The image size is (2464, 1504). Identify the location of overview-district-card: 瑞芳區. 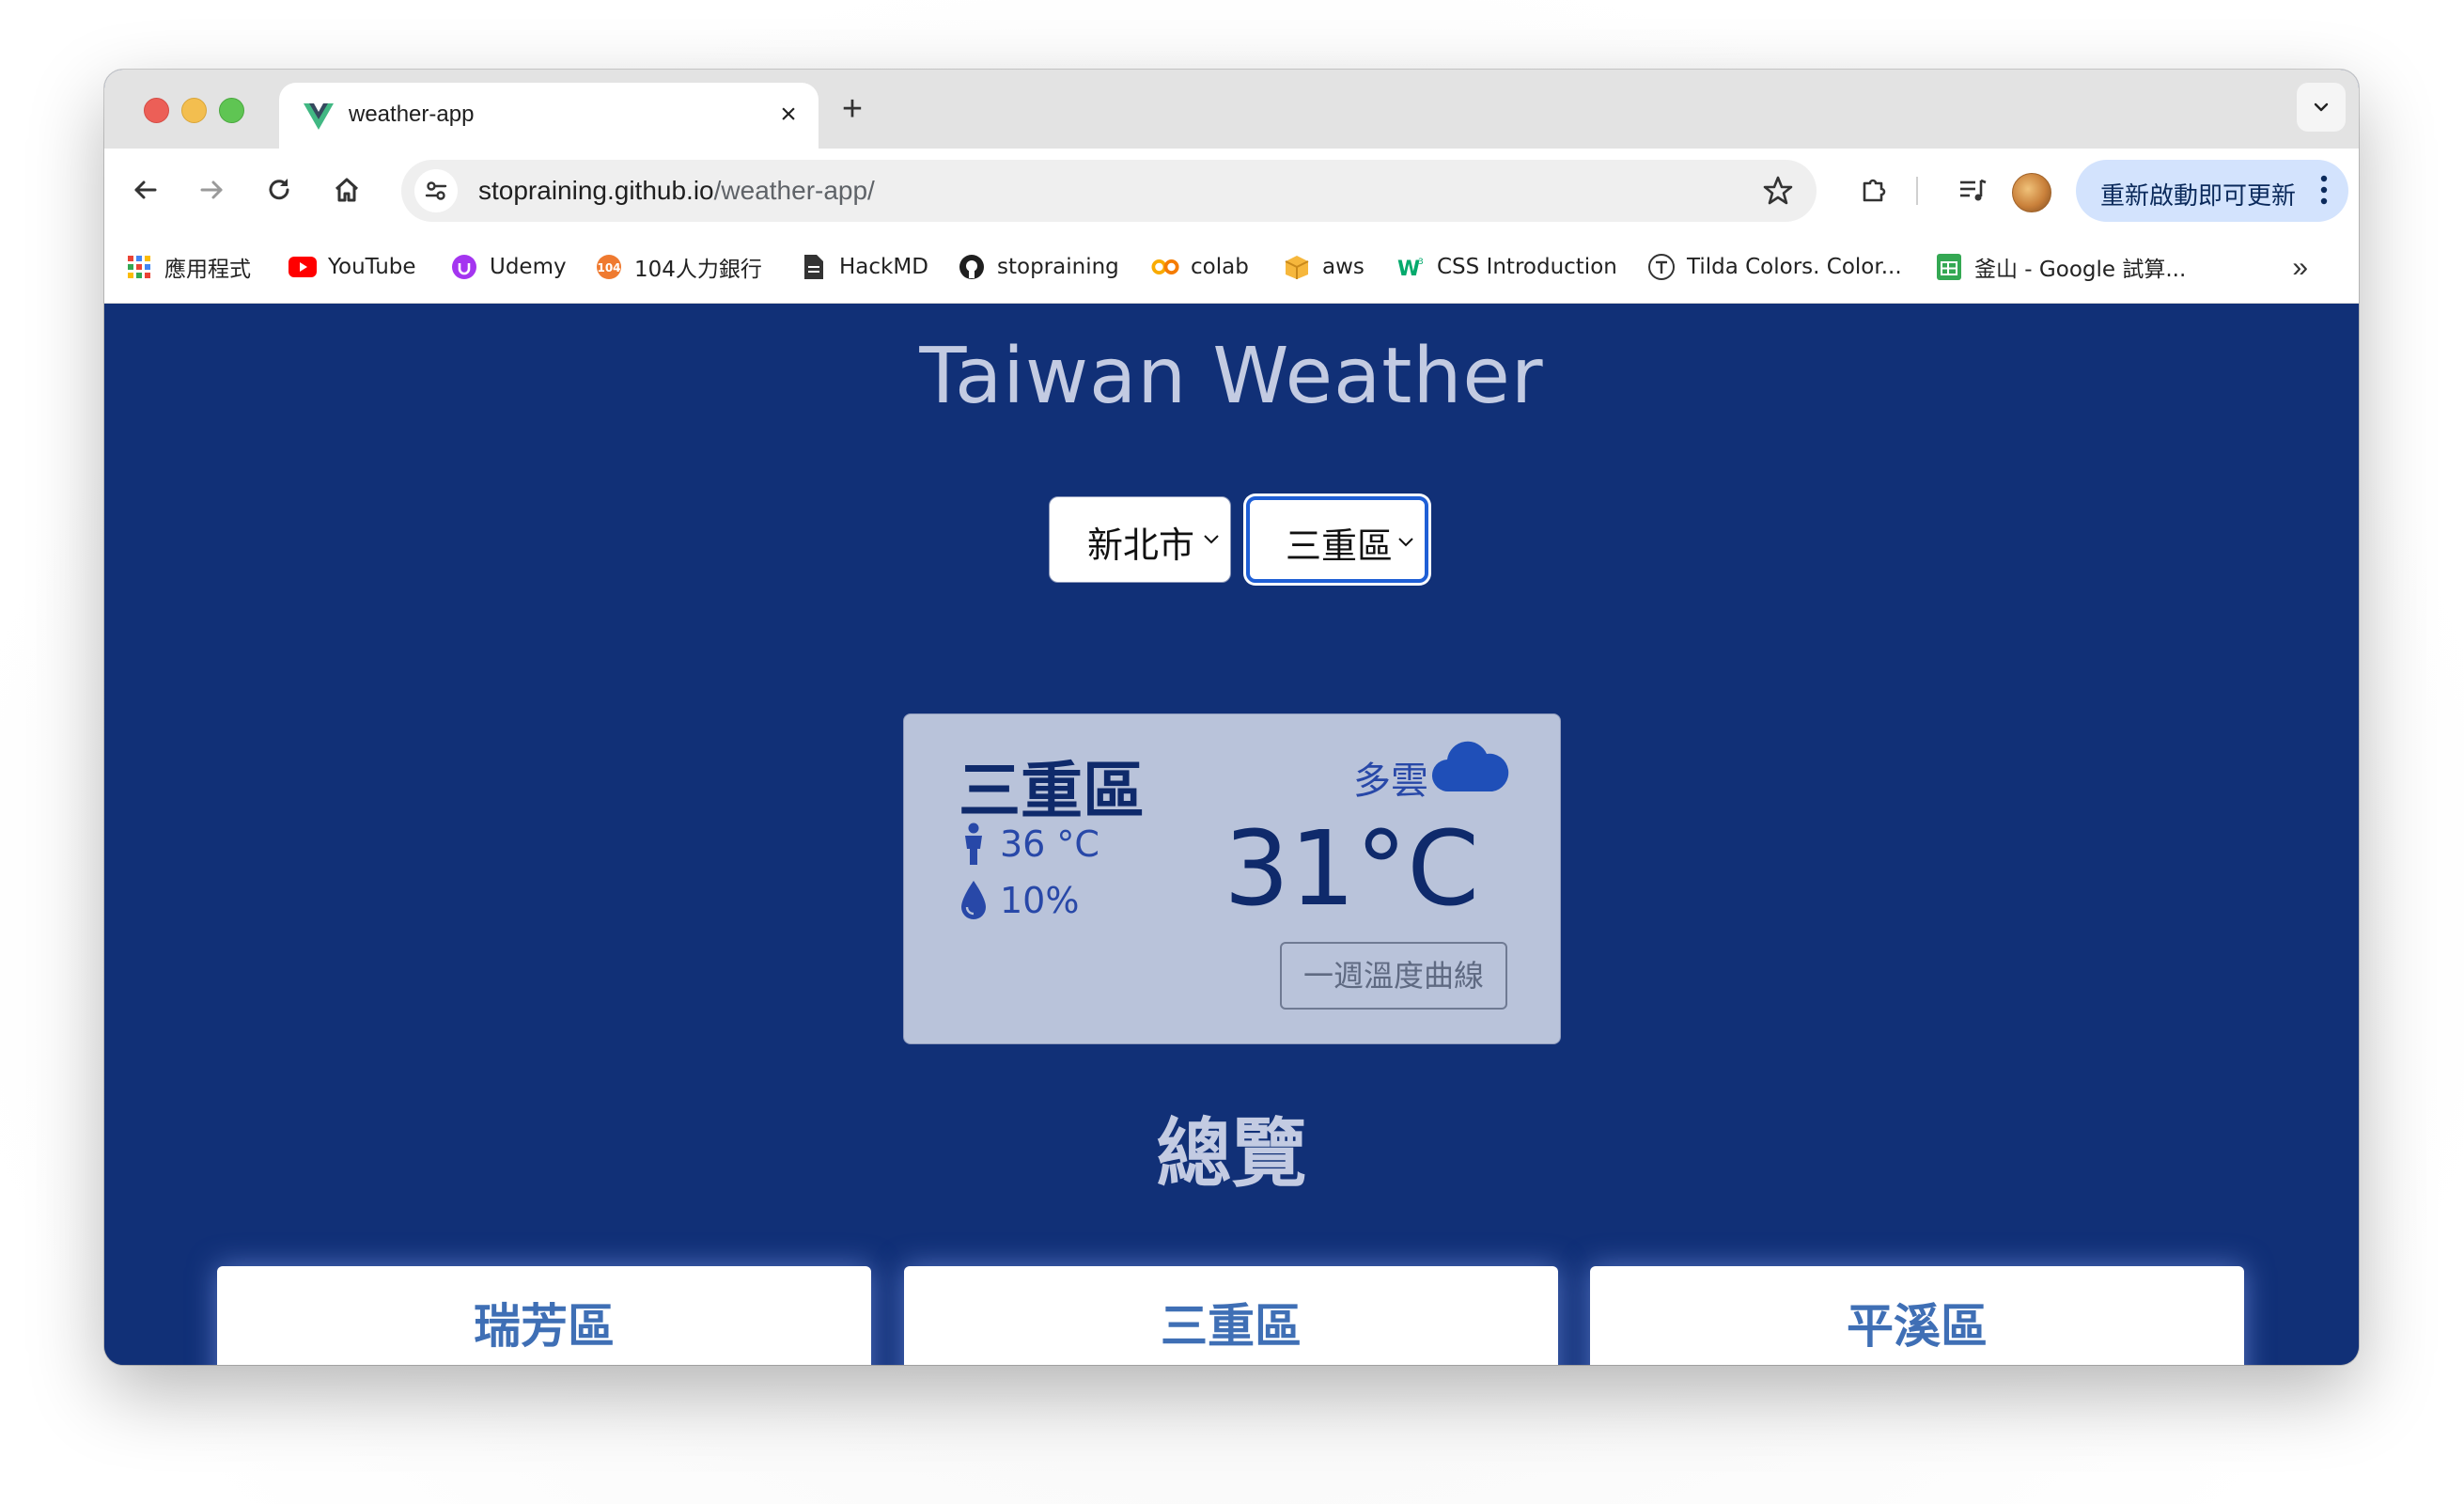
(544, 1315).